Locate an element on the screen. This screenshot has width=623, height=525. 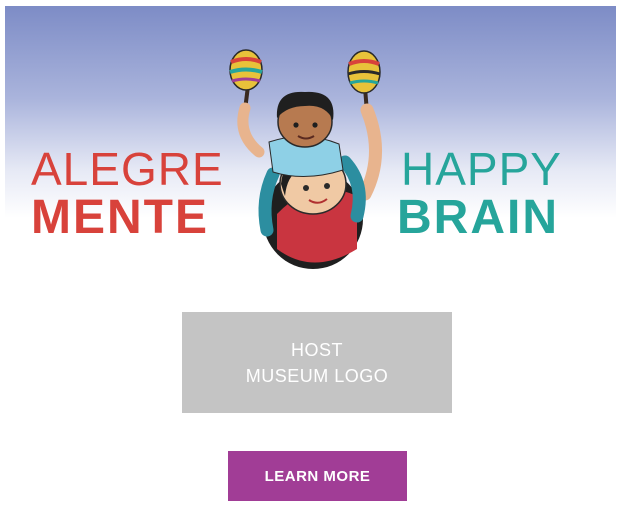
host-logo-line1: HOST is located at coordinates (316, 349).